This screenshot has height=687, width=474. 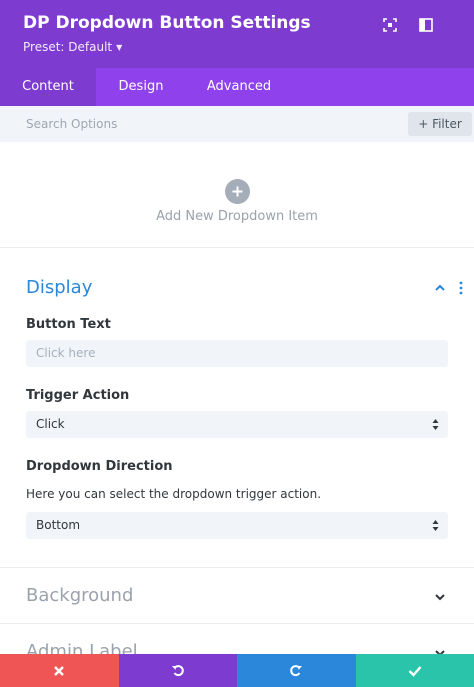 I want to click on sidebar-layout-icon, so click(x=426, y=25).